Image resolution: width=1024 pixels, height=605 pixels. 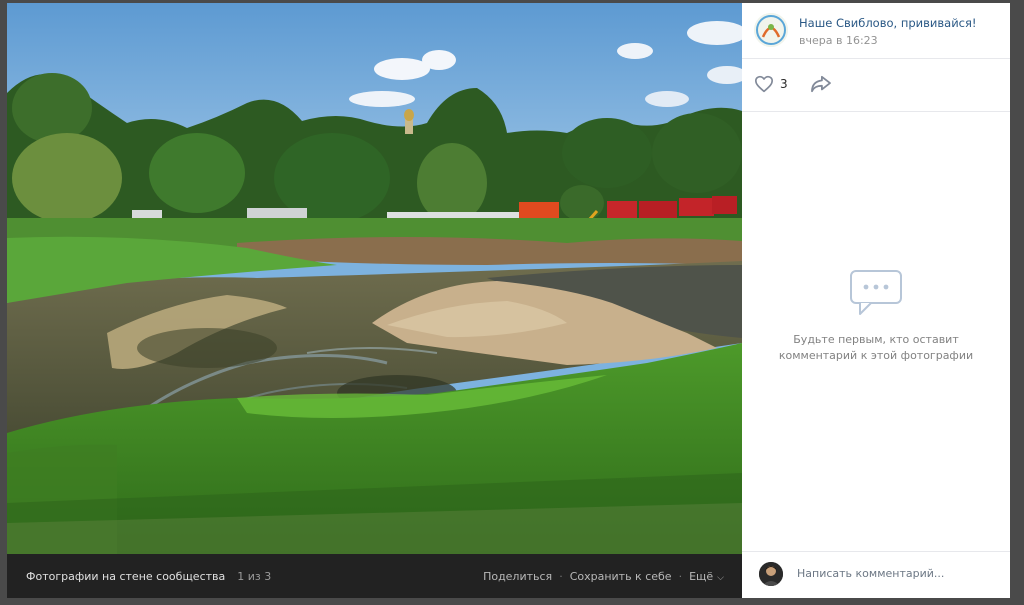 I want to click on post-header: Наше Свиблово, прививайся! вчера в 16:23, so click(x=876, y=31).